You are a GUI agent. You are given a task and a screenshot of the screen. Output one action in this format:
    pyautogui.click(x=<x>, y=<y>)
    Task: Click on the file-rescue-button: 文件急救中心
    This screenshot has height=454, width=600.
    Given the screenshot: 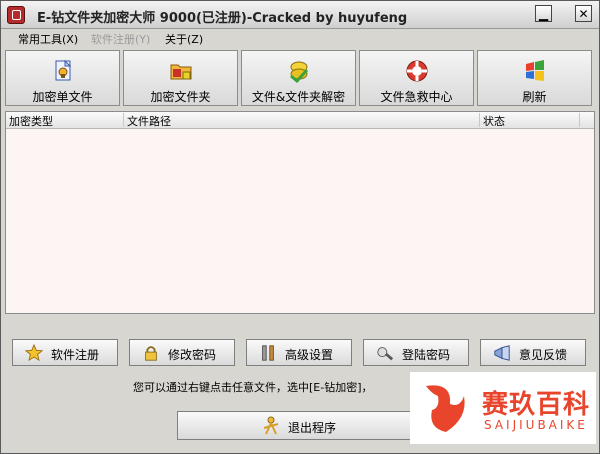 What is the action you would take?
    pyautogui.click(x=416, y=78)
    